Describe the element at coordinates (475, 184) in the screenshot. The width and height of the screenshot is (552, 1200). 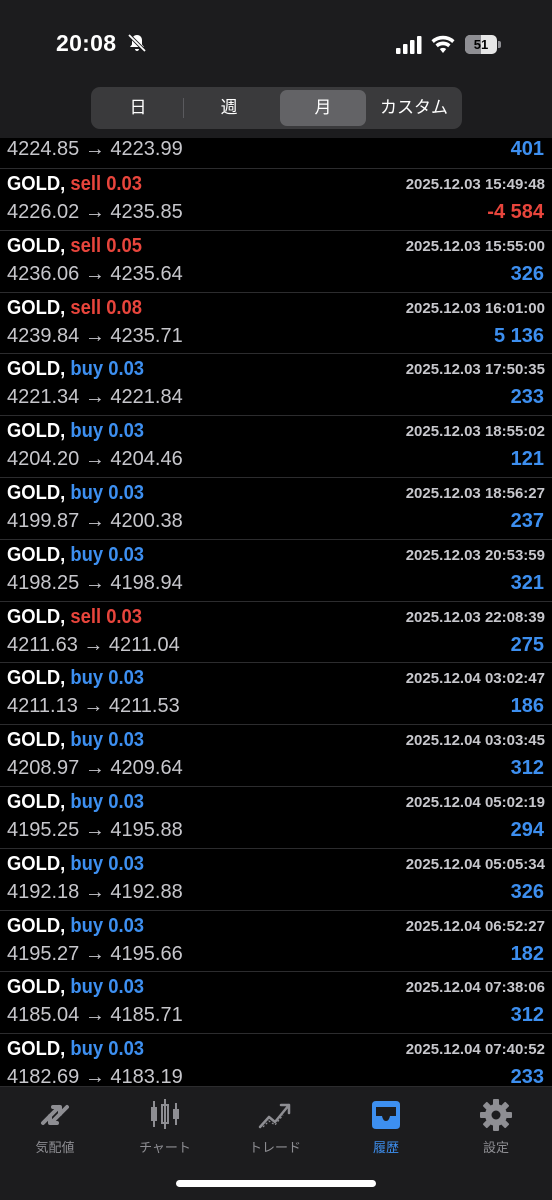
I see `trade-time: 2025.12.03 15:49:48` at that location.